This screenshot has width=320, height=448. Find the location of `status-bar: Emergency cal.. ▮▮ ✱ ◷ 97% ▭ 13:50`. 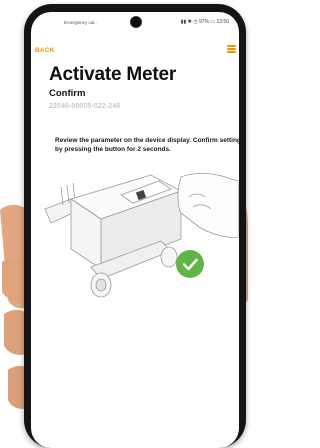

status-bar: Emergency cal.. ▮▮ ✱ ◷ 97% ▭ 13:50 is located at coordinates (135, 22).